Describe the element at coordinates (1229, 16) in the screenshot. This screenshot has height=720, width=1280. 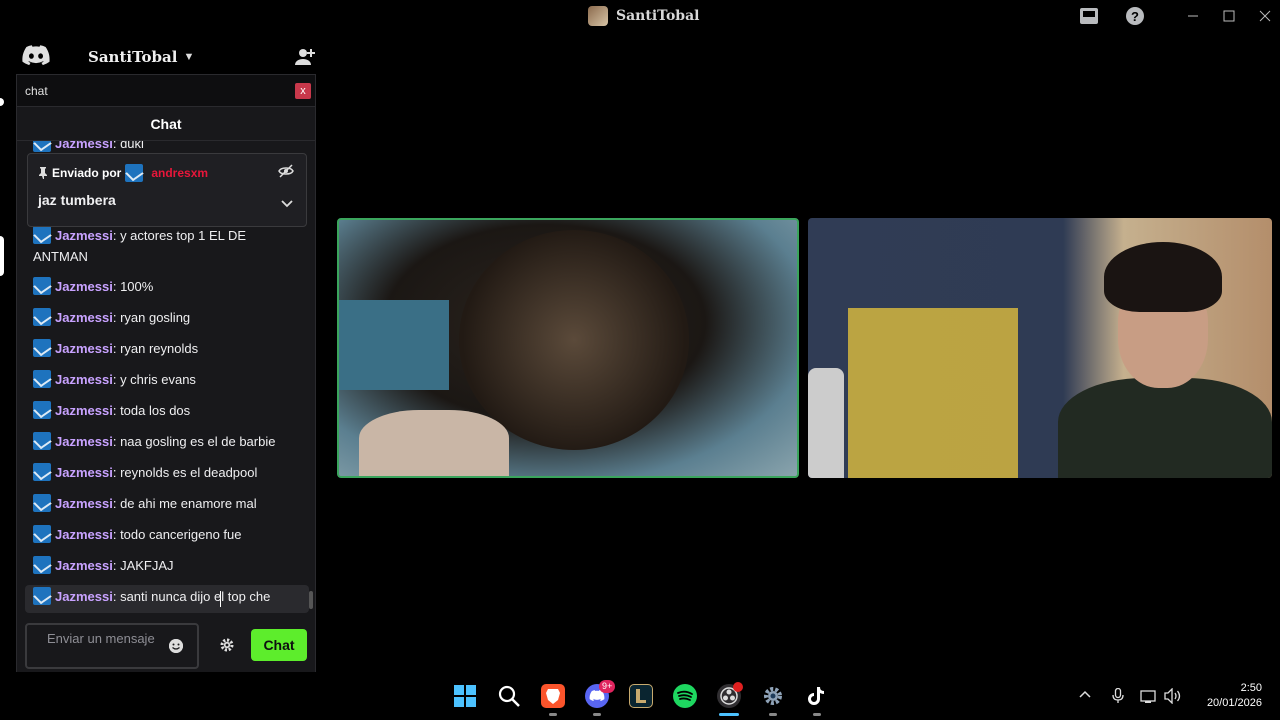
I see `maximize-icon` at that location.